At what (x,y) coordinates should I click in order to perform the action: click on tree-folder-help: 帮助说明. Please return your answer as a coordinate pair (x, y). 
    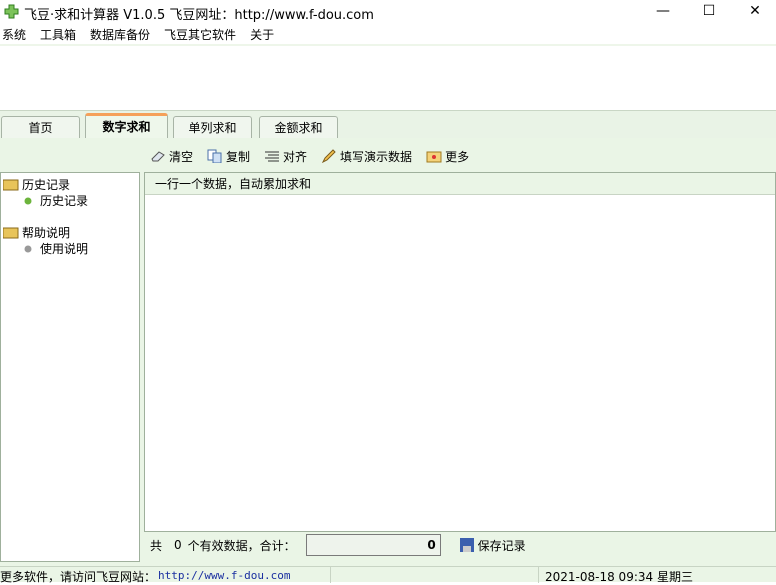
    Looking at the image, I should click on (36, 232).